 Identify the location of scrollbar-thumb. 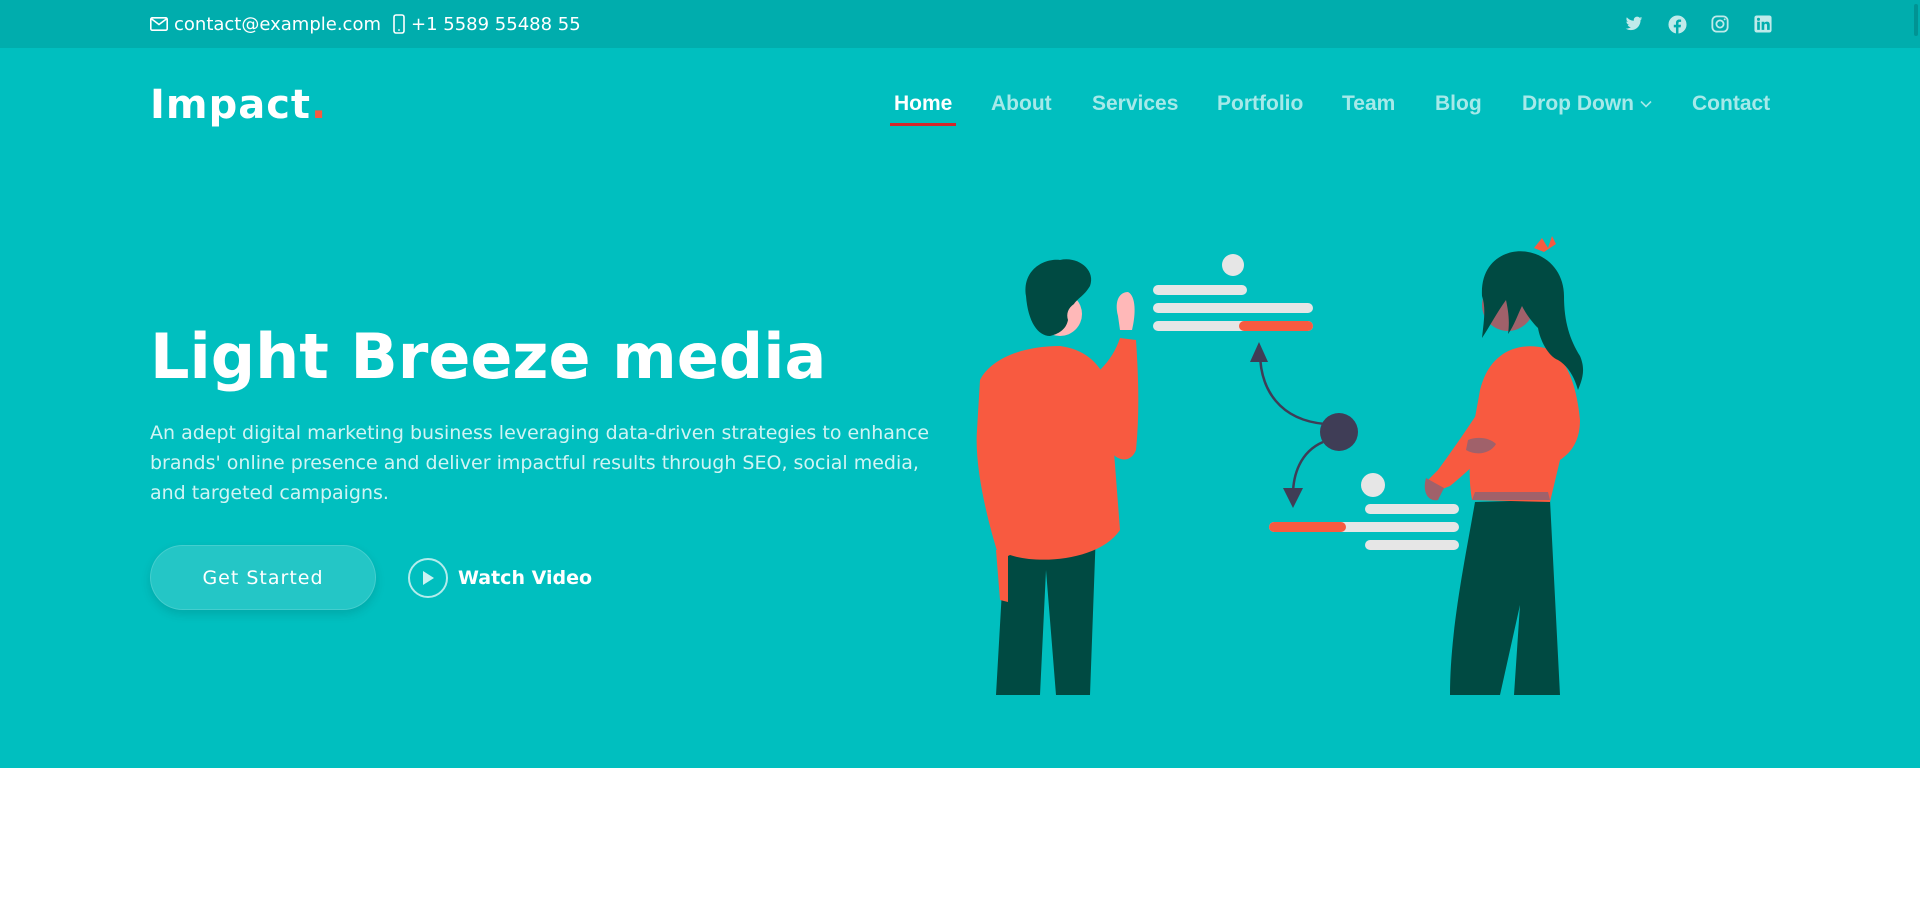
(1916, 20).